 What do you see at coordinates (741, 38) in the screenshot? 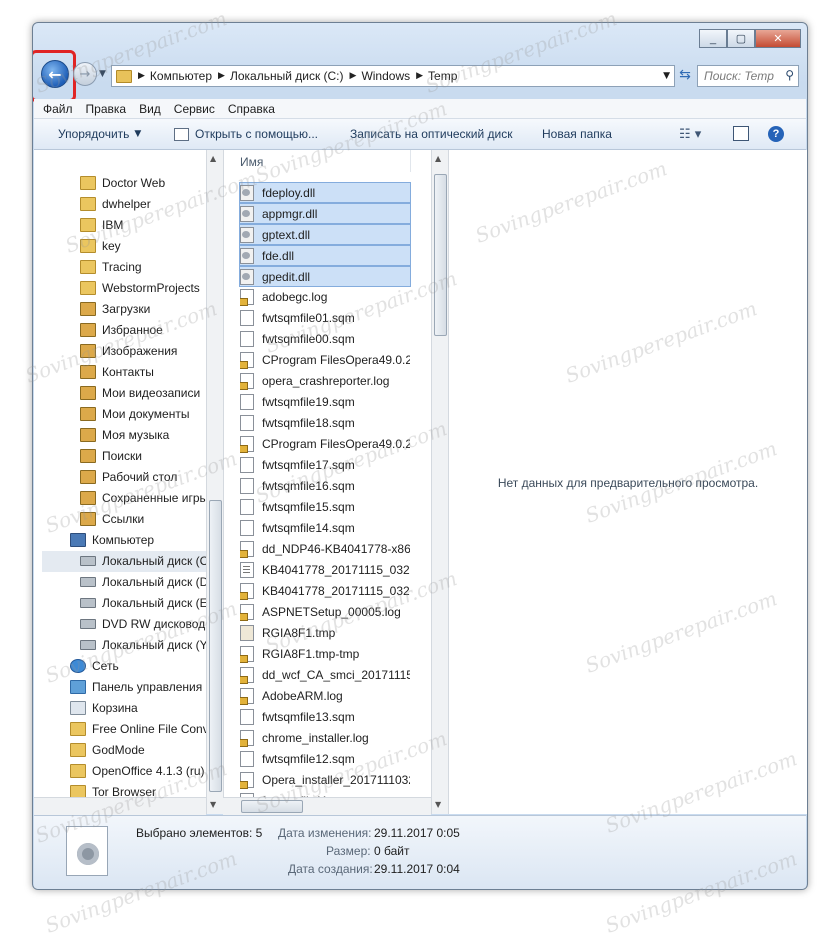
I see `maximize-button: ▢` at bounding box center [741, 38].